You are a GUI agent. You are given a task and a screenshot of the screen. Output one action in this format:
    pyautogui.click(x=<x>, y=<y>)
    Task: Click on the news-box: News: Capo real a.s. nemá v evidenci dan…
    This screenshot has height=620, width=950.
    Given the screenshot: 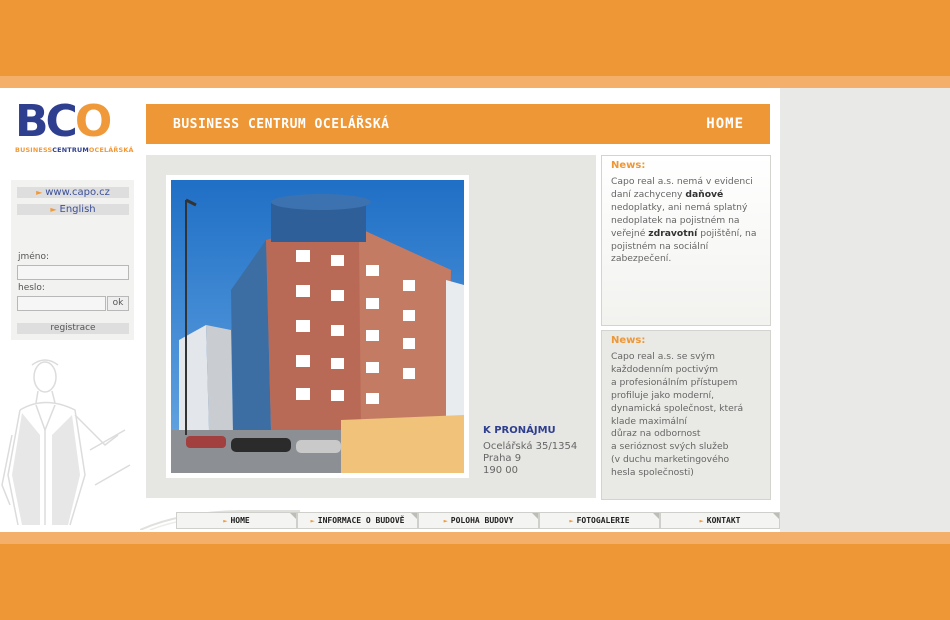 What is the action you would take?
    pyautogui.click(x=686, y=240)
    